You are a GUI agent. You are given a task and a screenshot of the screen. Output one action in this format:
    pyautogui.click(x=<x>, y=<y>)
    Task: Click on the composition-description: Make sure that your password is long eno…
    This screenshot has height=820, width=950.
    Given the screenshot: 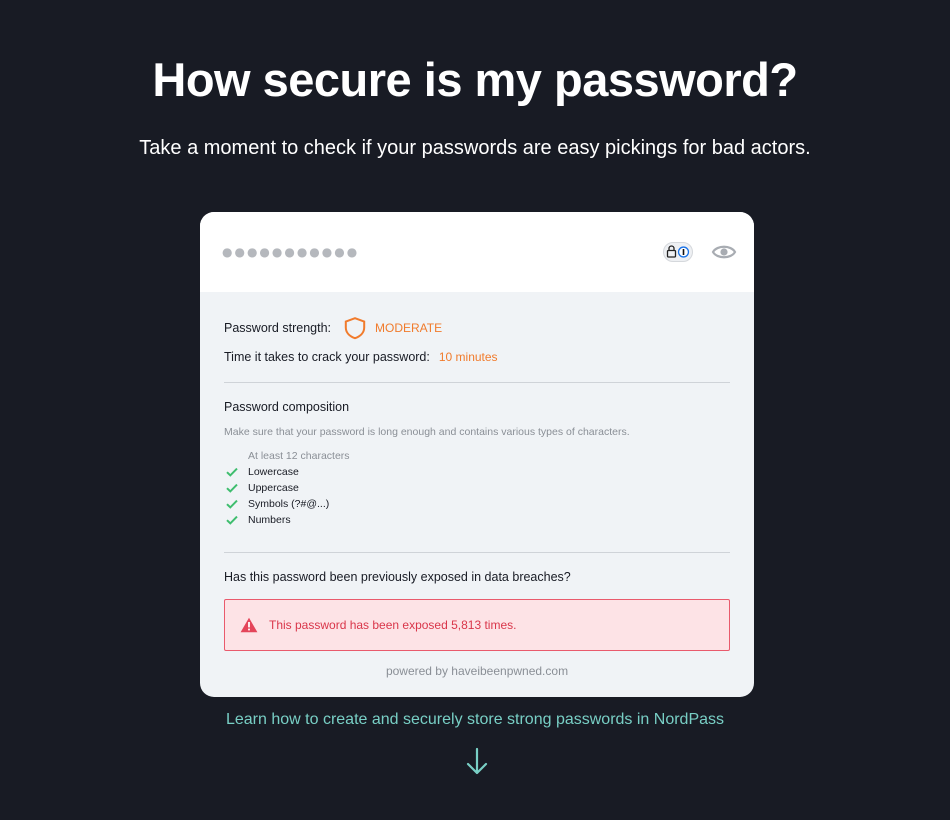 What is the action you would take?
    pyautogui.click(x=427, y=432)
    